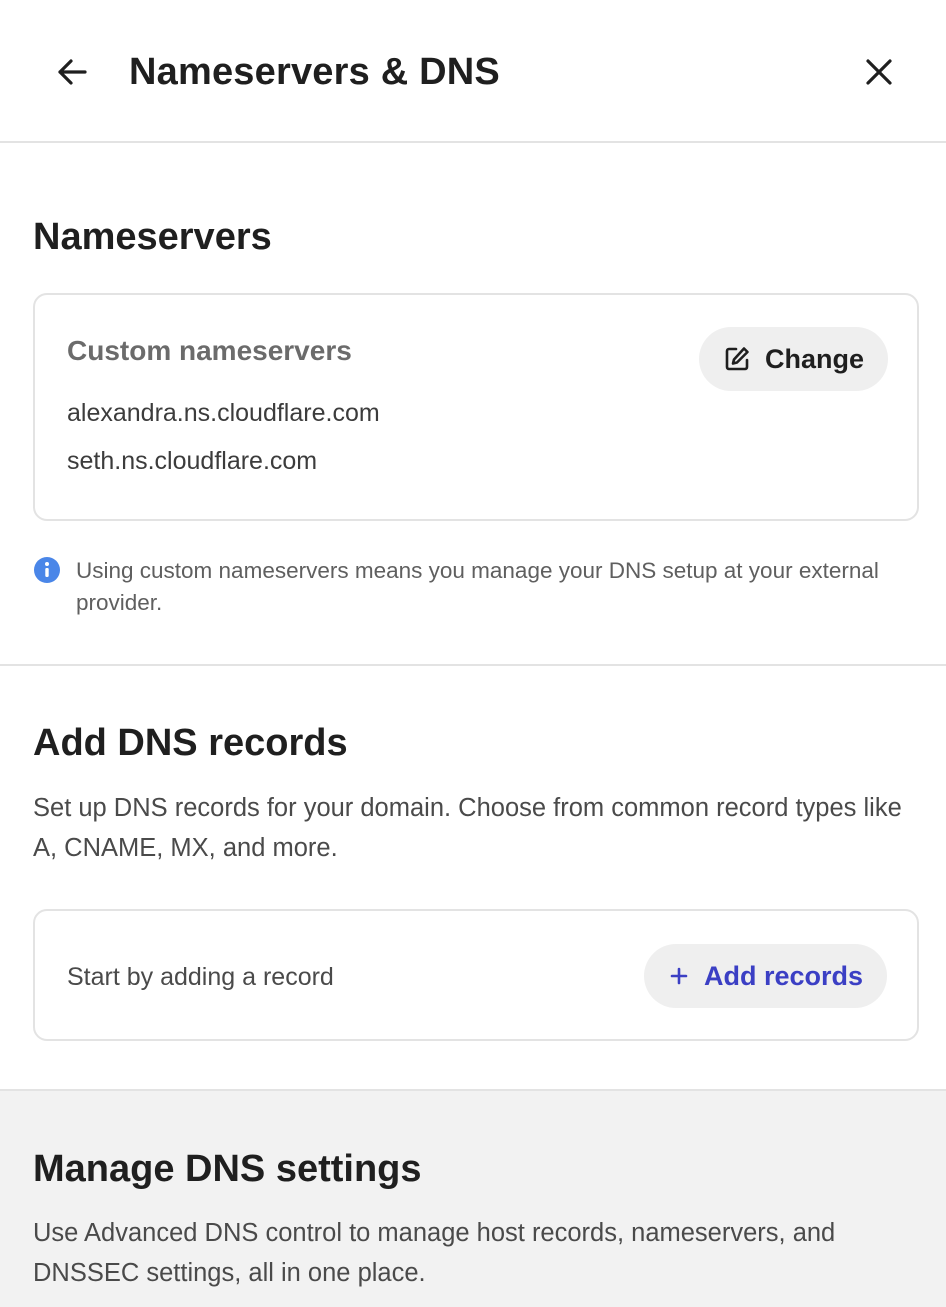 The image size is (946, 1307). I want to click on add-records-button: Add records, so click(766, 976).